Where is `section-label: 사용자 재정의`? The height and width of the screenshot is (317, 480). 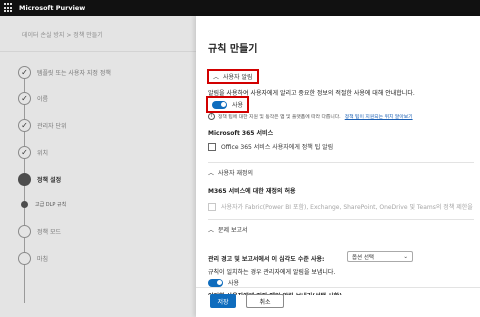
section-label: 사용자 재정의 is located at coordinates (236, 173).